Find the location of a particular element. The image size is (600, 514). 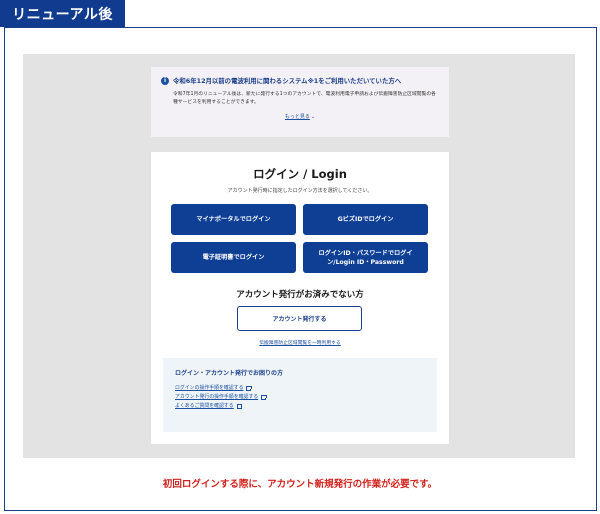

create-account-button: アカウント発行する is located at coordinates (299, 318).